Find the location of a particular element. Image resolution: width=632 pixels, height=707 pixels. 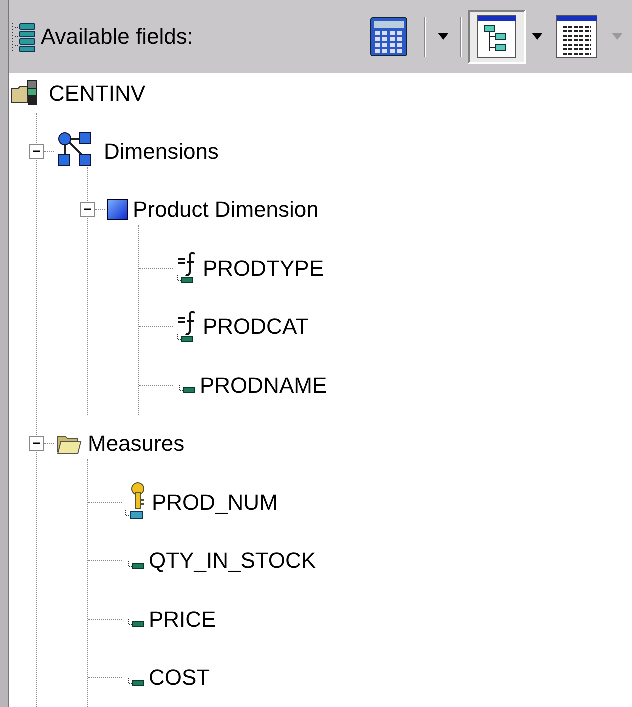

dimension-cube-icon is located at coordinates (118, 209).